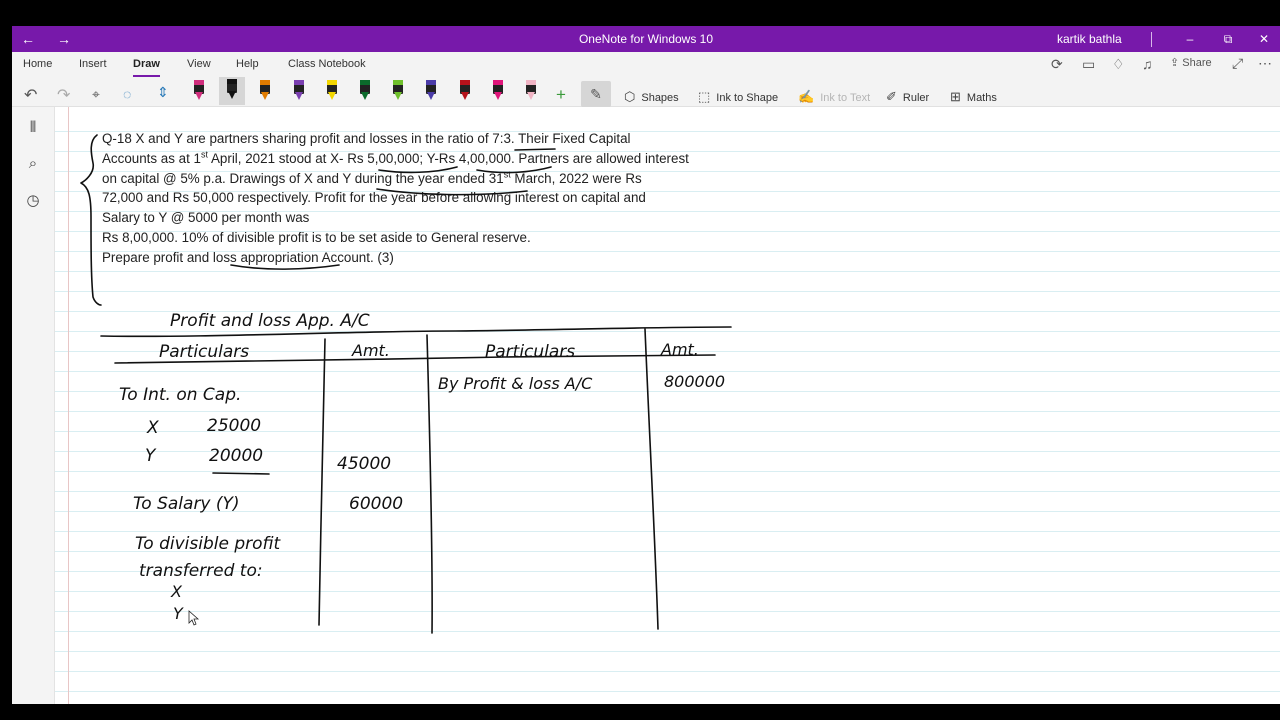  What do you see at coordinates (679, 349) in the screenshot?
I see `ink-col-amount-2: Amt.` at bounding box center [679, 349].